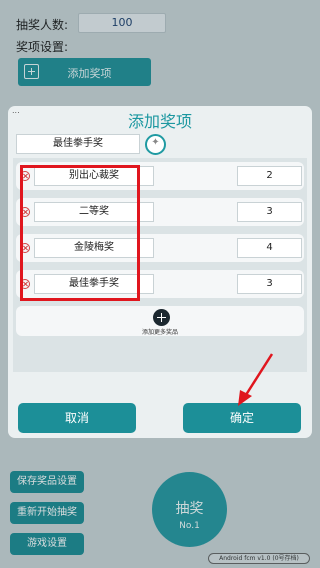 Image resolution: width=320 pixels, height=568 pixels. Describe the element at coordinates (78, 144) in the screenshot. I see `new-prize-name-input: 最佳拳手奖` at that location.